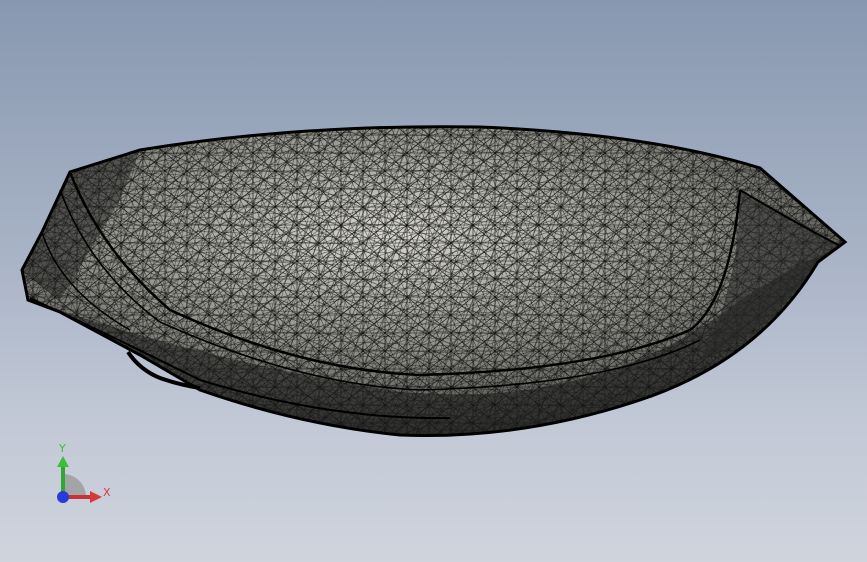  Describe the element at coordinates (107, 492) in the screenshot. I see `x-axis-label: X` at that location.